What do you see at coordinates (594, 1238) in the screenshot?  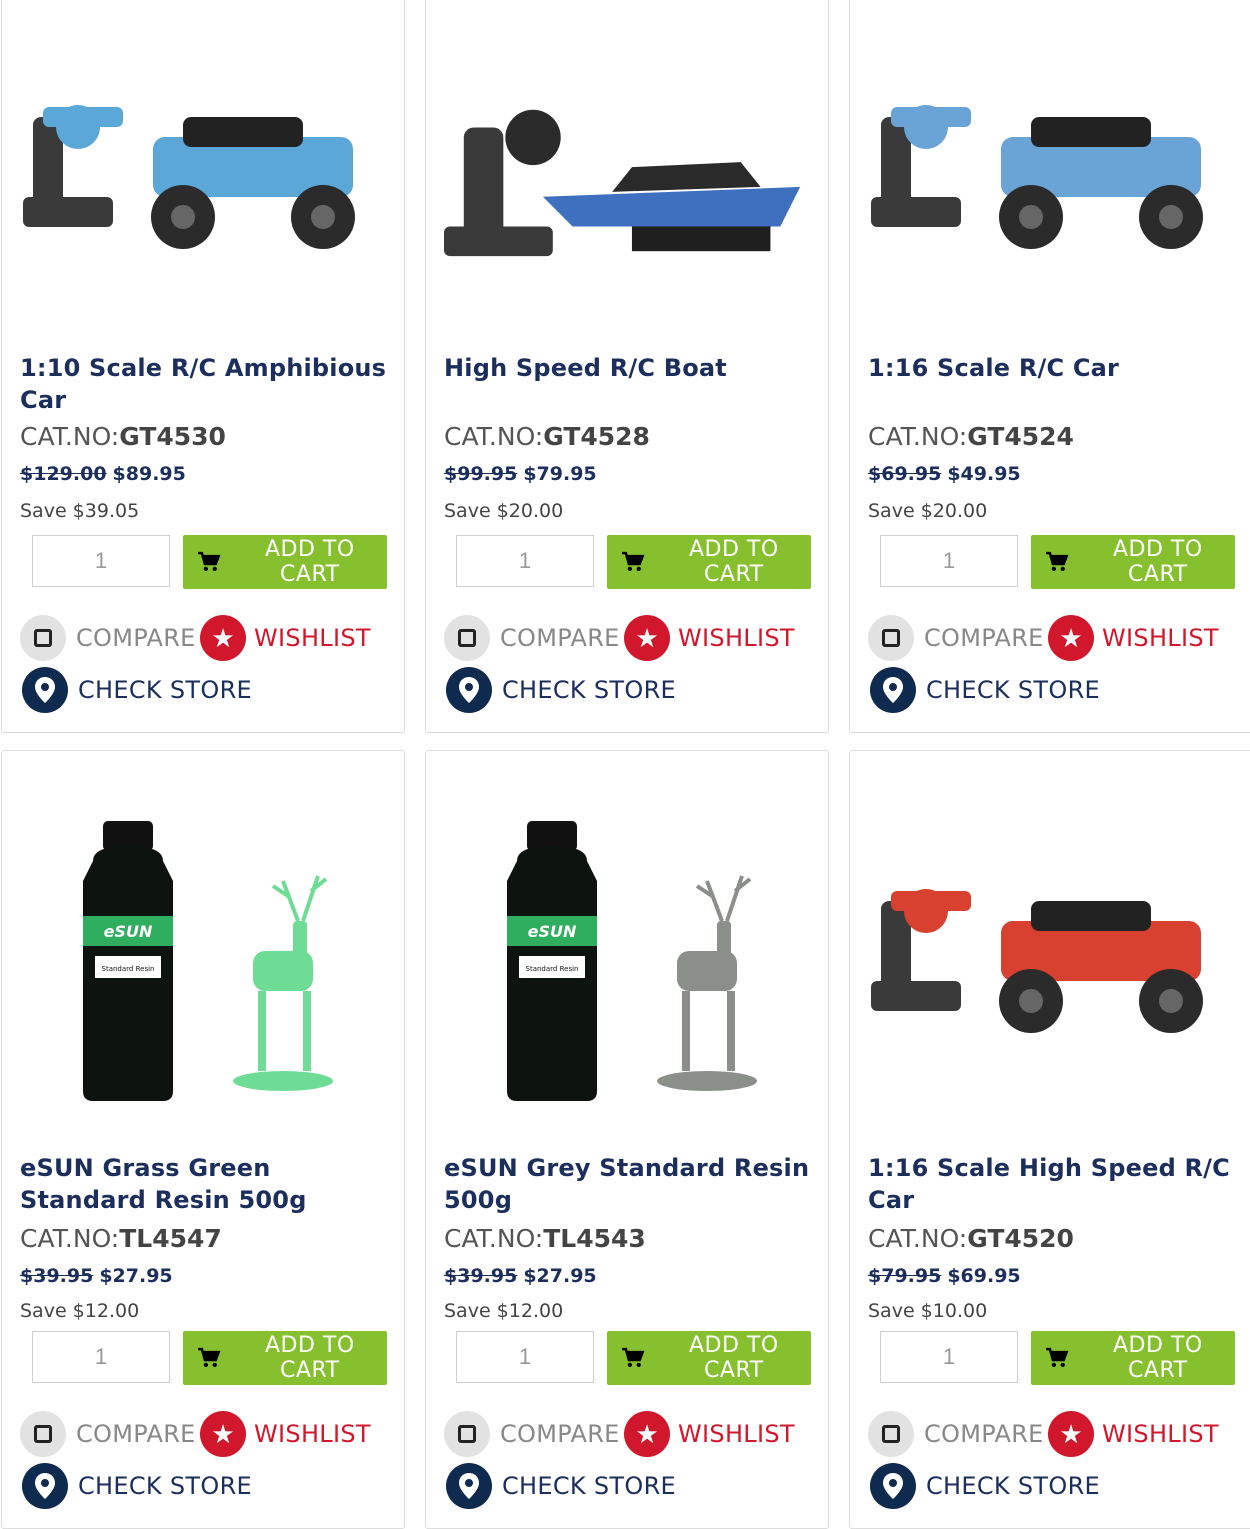 I see `catno-value: TL4543` at bounding box center [594, 1238].